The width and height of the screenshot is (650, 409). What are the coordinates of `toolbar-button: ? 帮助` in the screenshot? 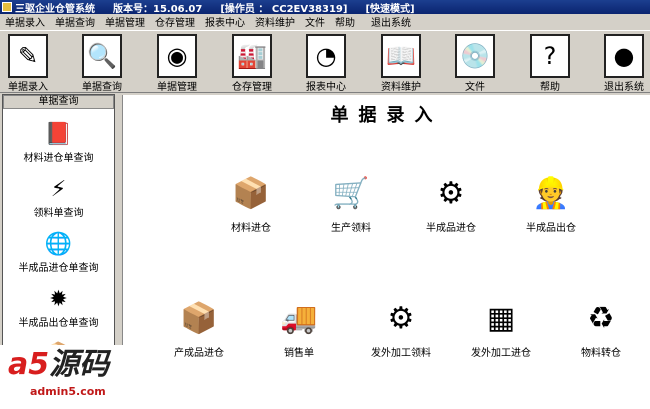 It's located at (550, 63).